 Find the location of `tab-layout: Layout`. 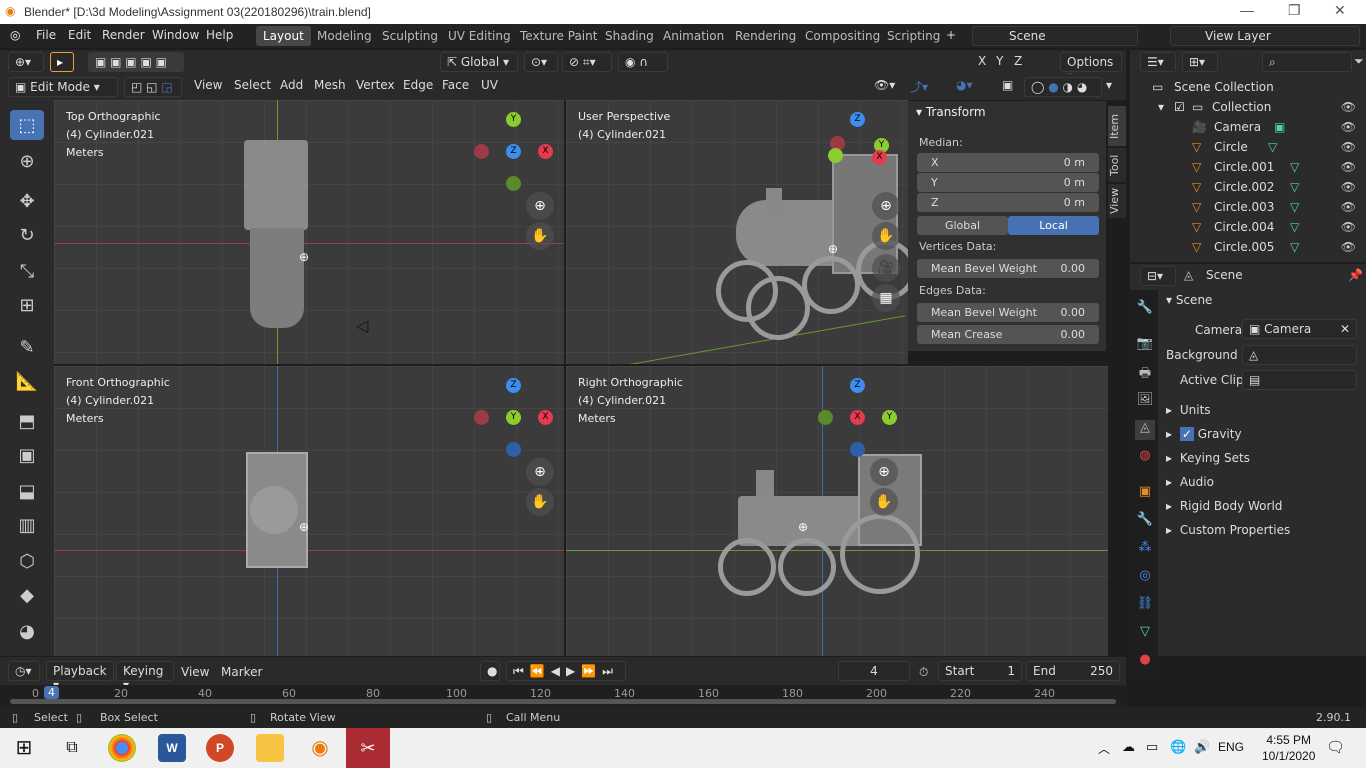

tab-layout: Layout is located at coordinates (283, 36).